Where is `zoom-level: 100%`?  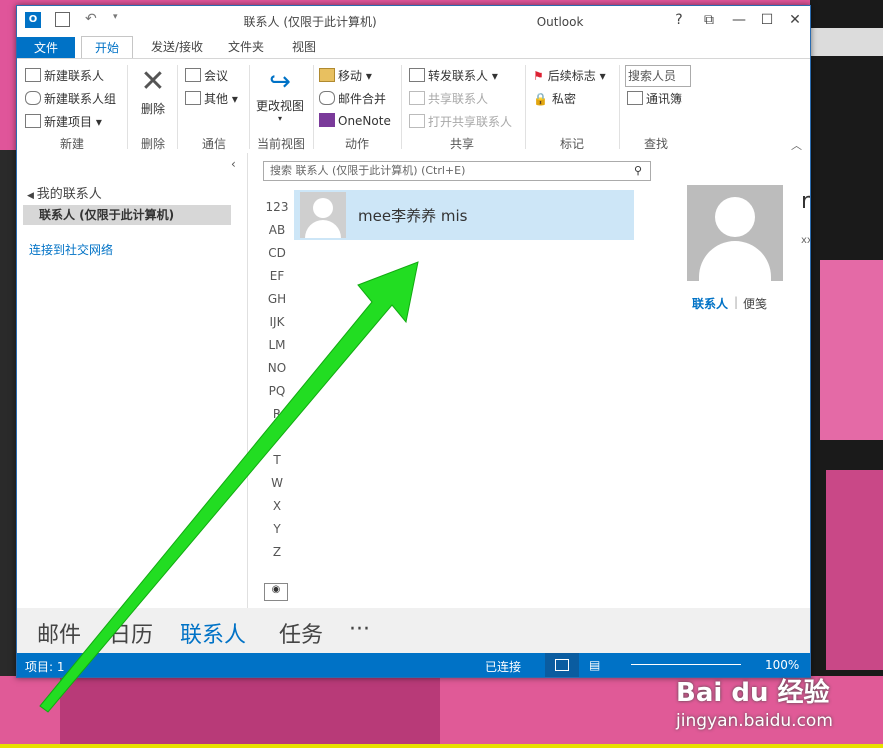
zoom-level: 100% is located at coordinates (782, 665).